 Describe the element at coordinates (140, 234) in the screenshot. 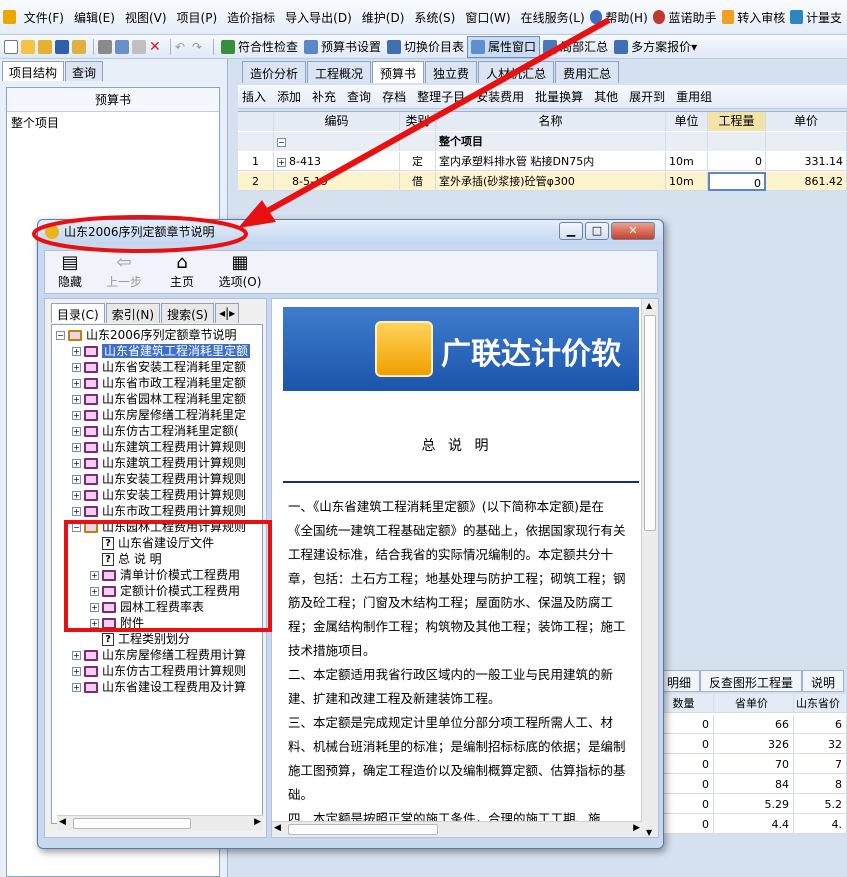

I see `annotation-ellipse` at that location.